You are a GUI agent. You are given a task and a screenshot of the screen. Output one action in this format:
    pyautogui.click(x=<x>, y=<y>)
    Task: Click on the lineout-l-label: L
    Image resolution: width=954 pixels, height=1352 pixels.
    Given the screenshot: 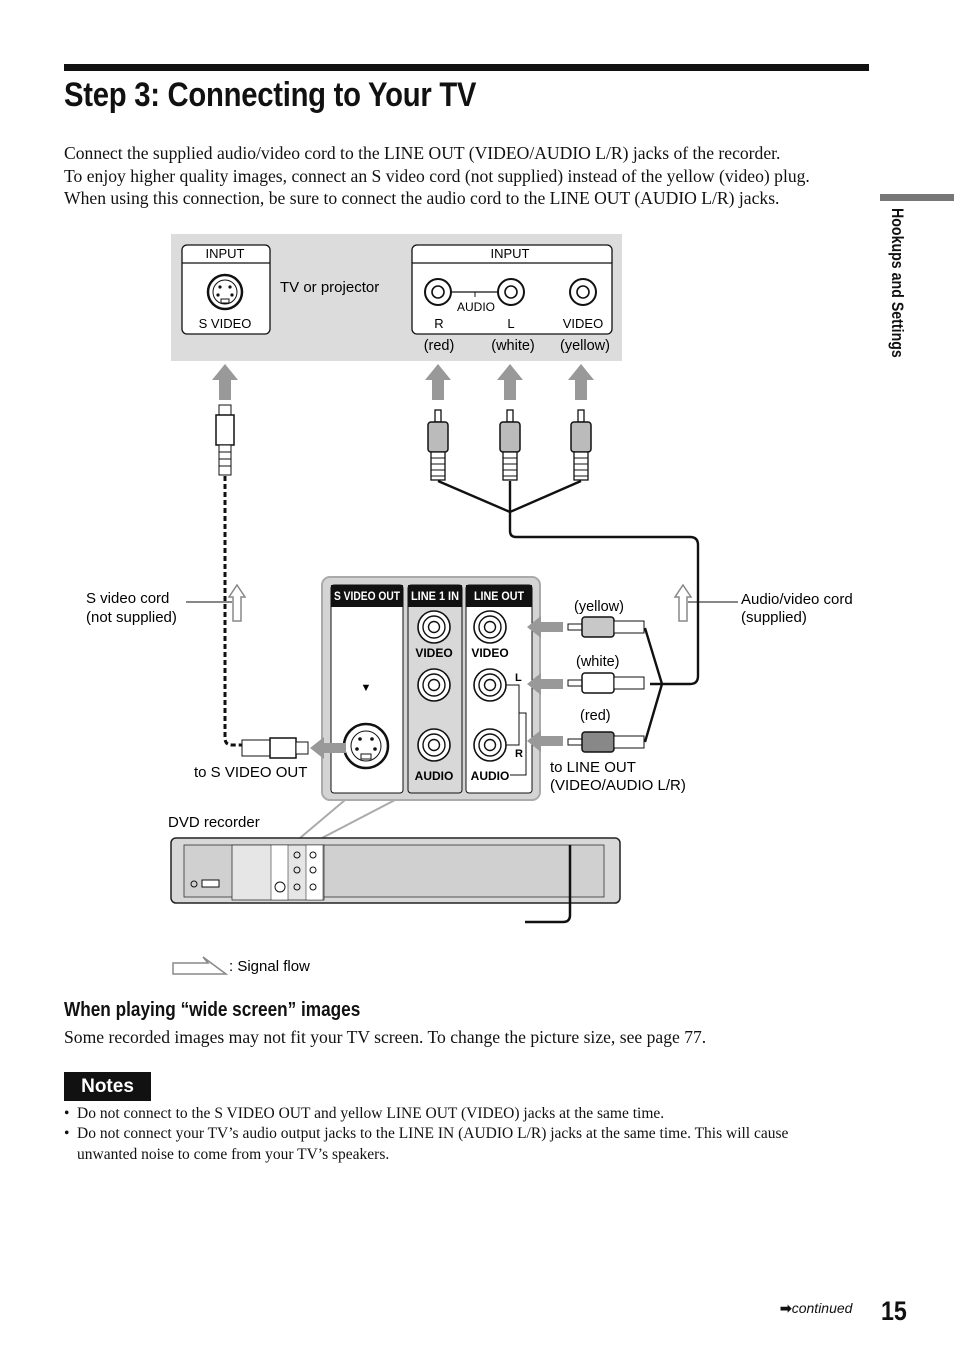 What is the action you would take?
    pyautogui.click(x=518, y=678)
    